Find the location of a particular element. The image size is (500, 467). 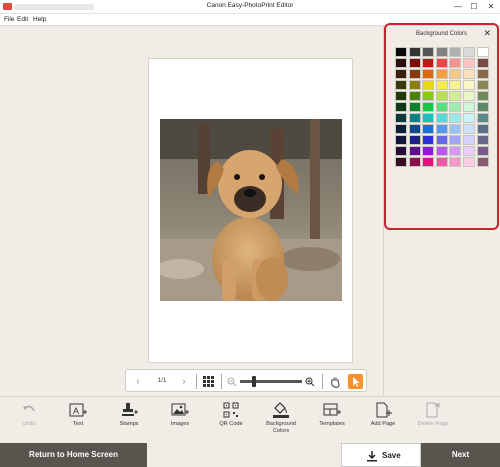

zoom-slider-thumb is located at coordinates (253, 381).